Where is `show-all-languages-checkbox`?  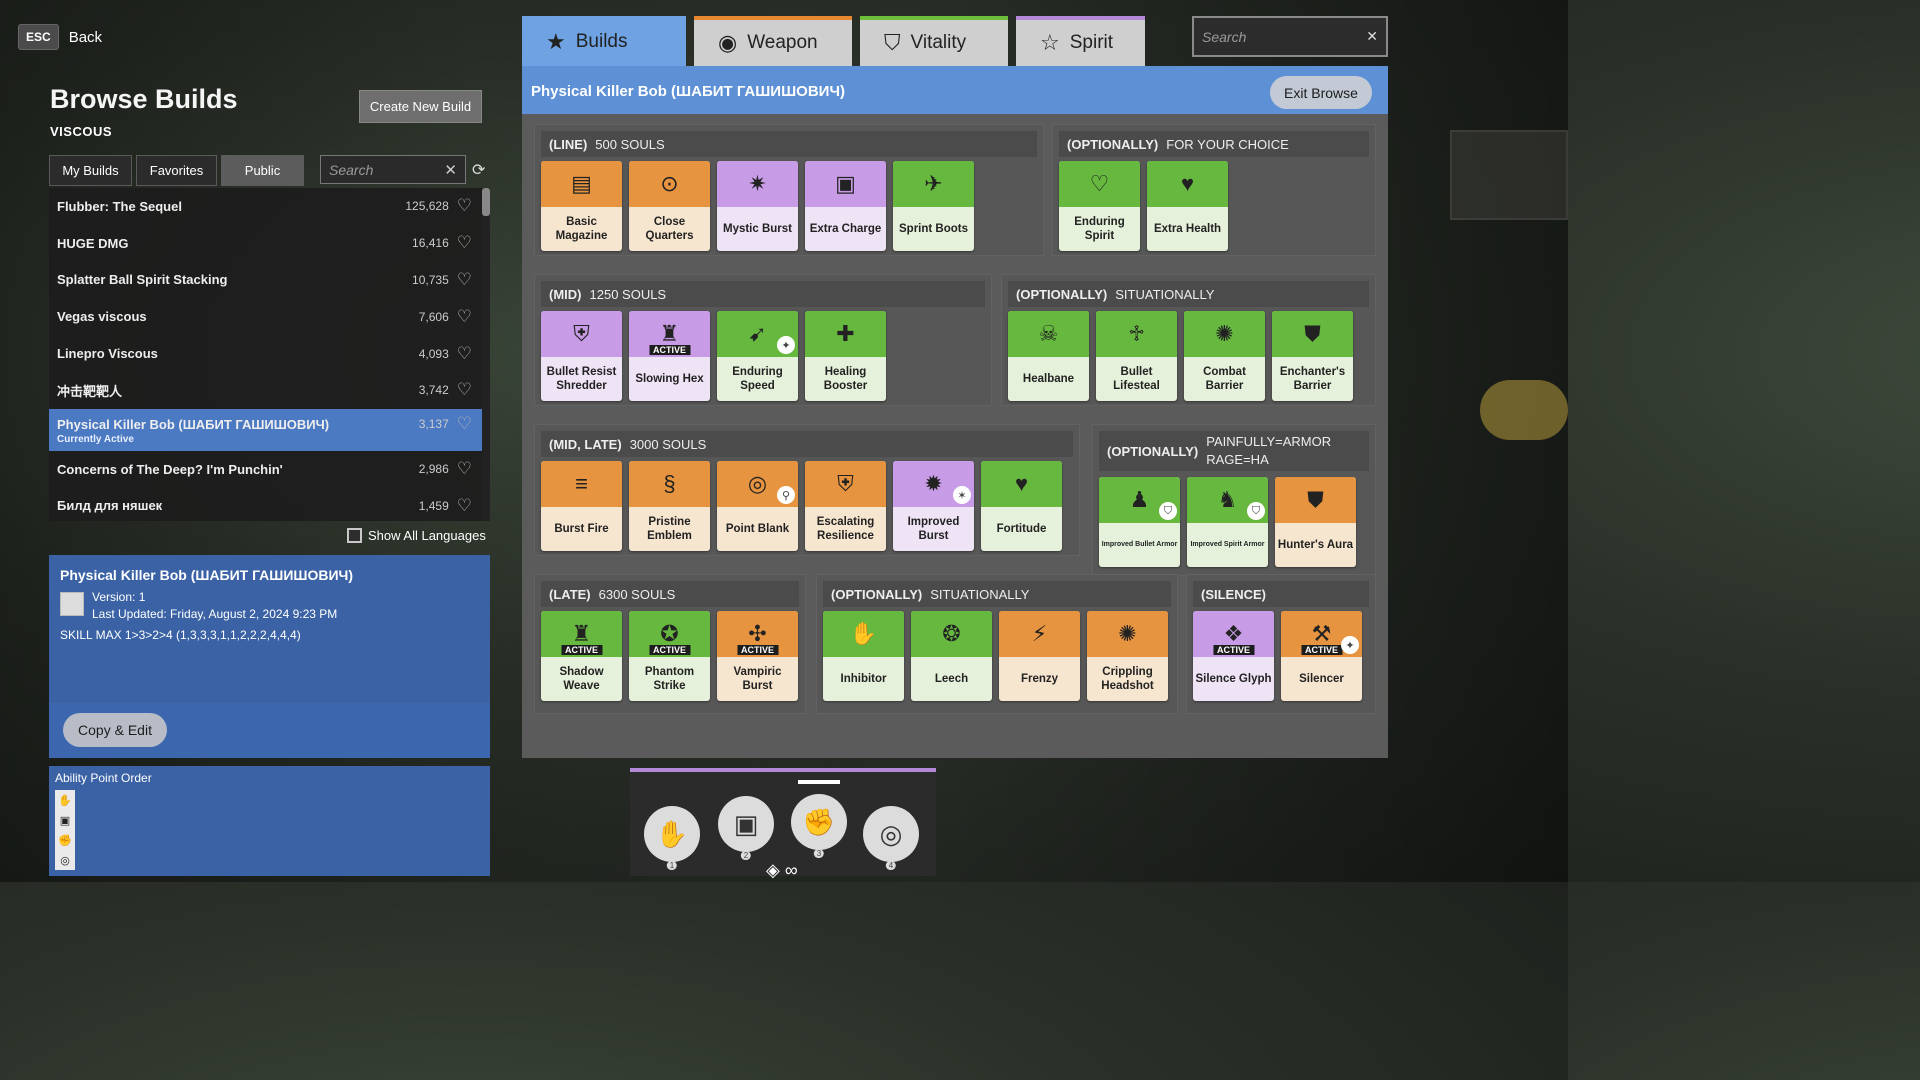
show-all-languages-checkbox is located at coordinates (354, 535).